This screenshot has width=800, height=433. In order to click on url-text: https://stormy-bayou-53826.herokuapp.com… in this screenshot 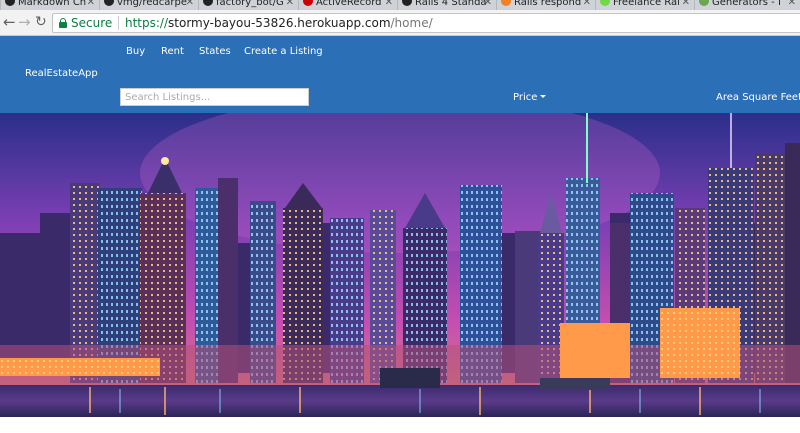, I will do `click(279, 23)`.